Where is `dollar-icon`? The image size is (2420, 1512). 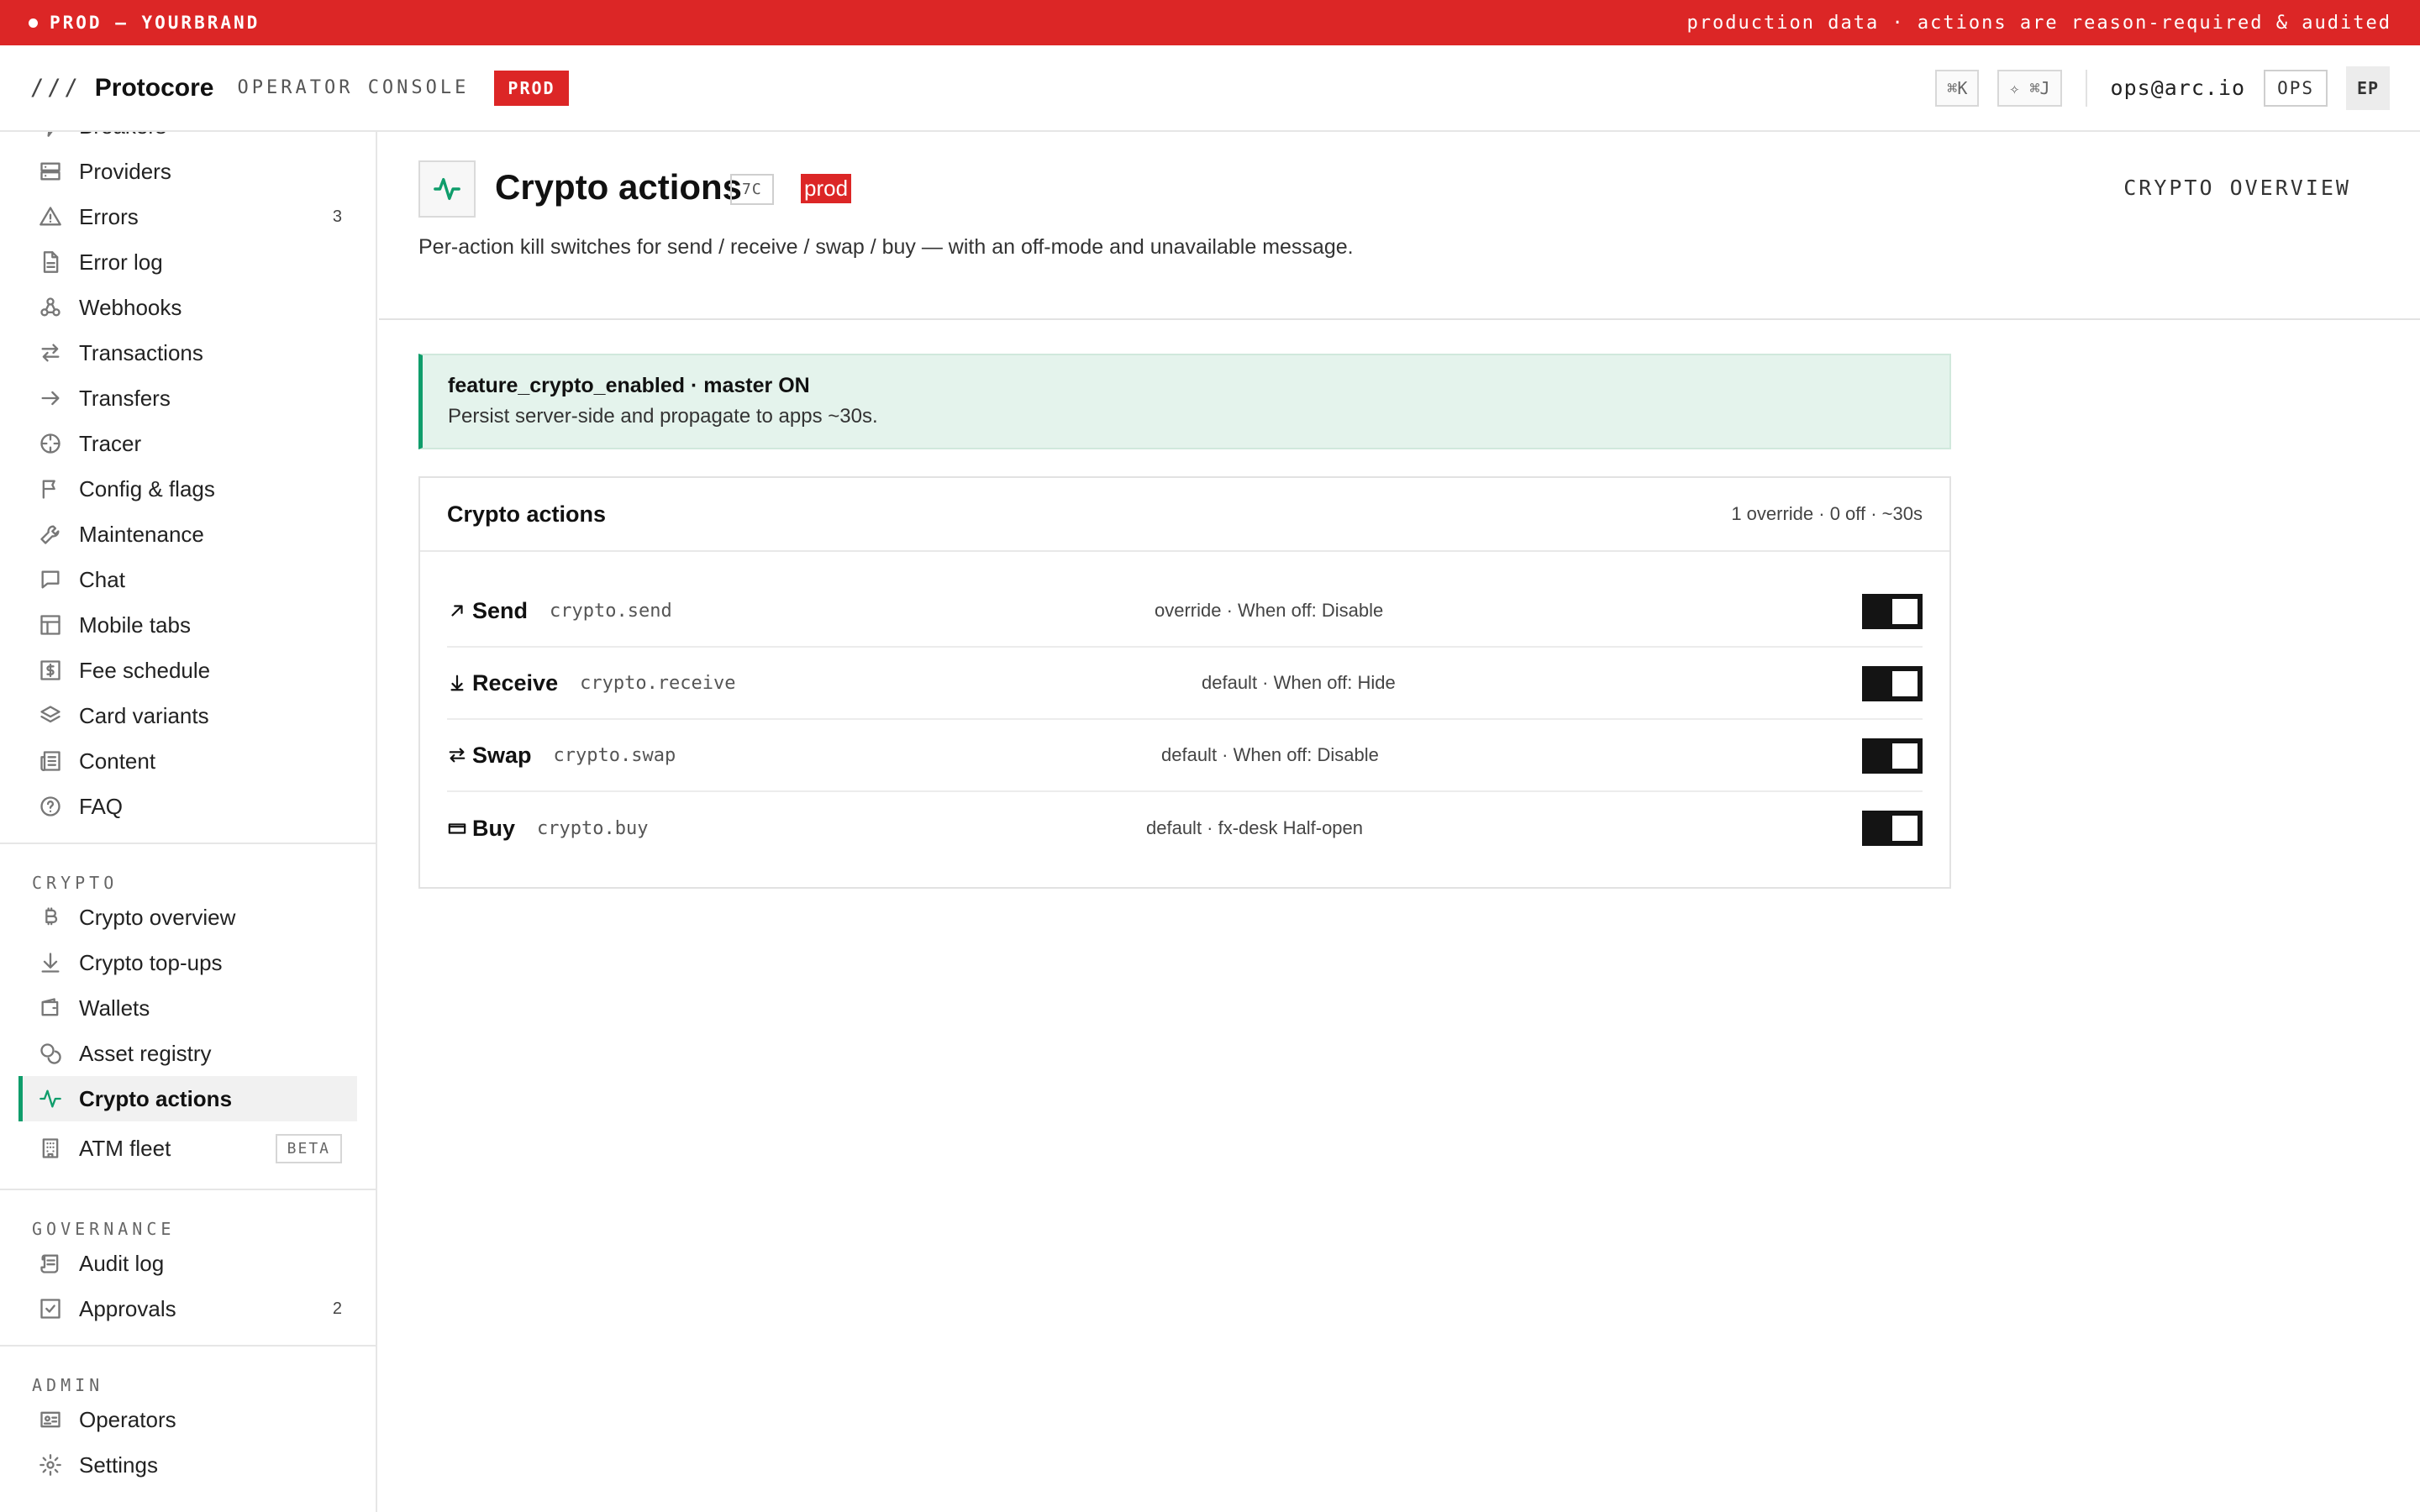 dollar-icon is located at coordinates (51, 670).